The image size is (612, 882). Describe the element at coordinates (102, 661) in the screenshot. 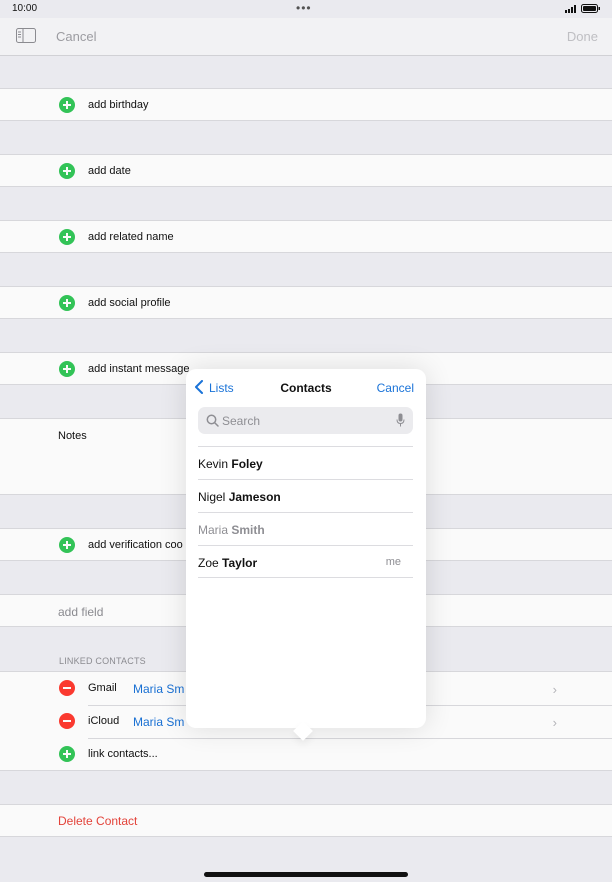

I see `linked-contacts-header: LINKED CONTACTS` at that location.